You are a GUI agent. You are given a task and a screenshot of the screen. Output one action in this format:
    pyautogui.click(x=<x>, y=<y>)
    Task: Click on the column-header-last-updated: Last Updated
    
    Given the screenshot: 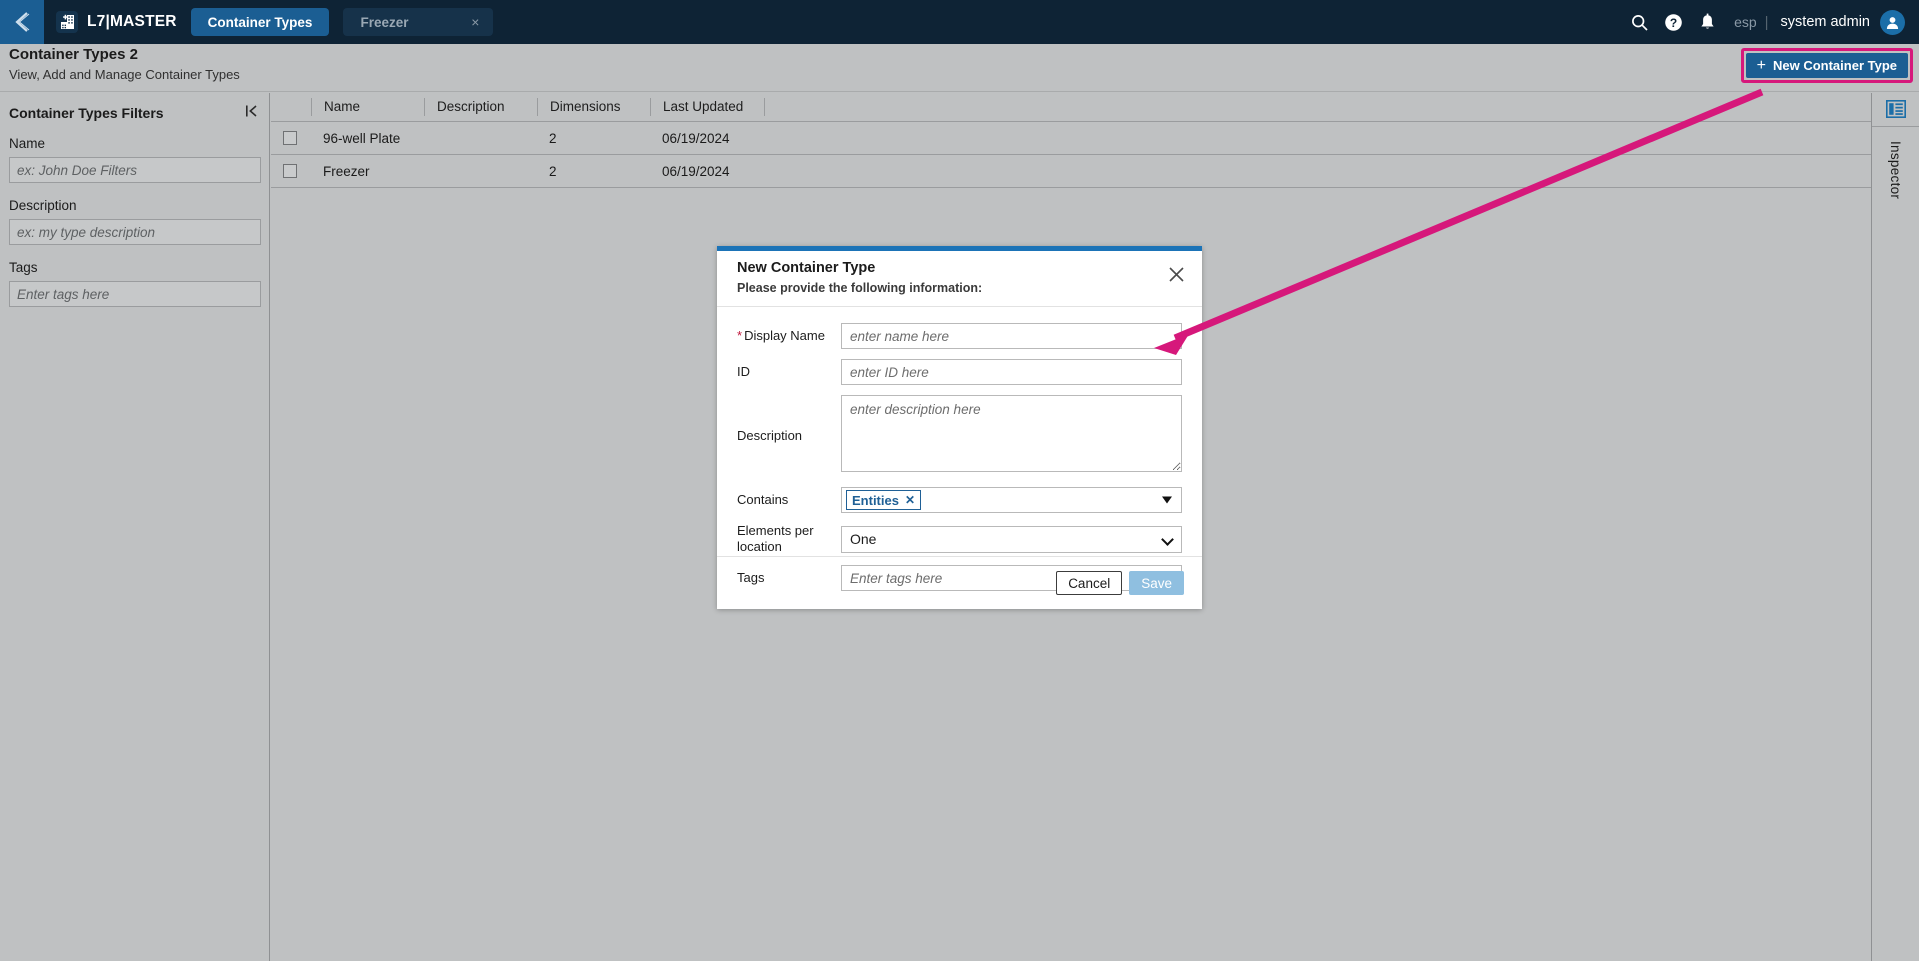 What is the action you would take?
    pyautogui.click(x=707, y=107)
    